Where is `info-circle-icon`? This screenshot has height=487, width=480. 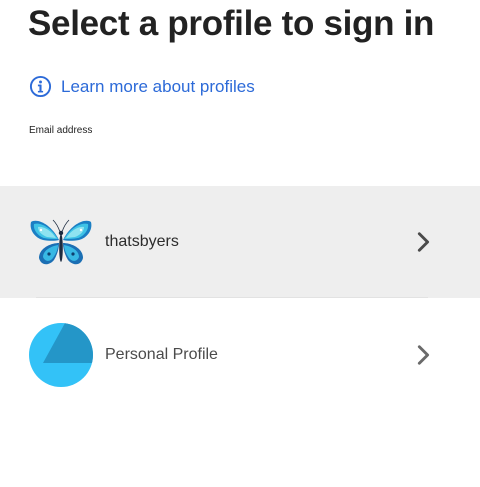 info-circle-icon is located at coordinates (40, 86).